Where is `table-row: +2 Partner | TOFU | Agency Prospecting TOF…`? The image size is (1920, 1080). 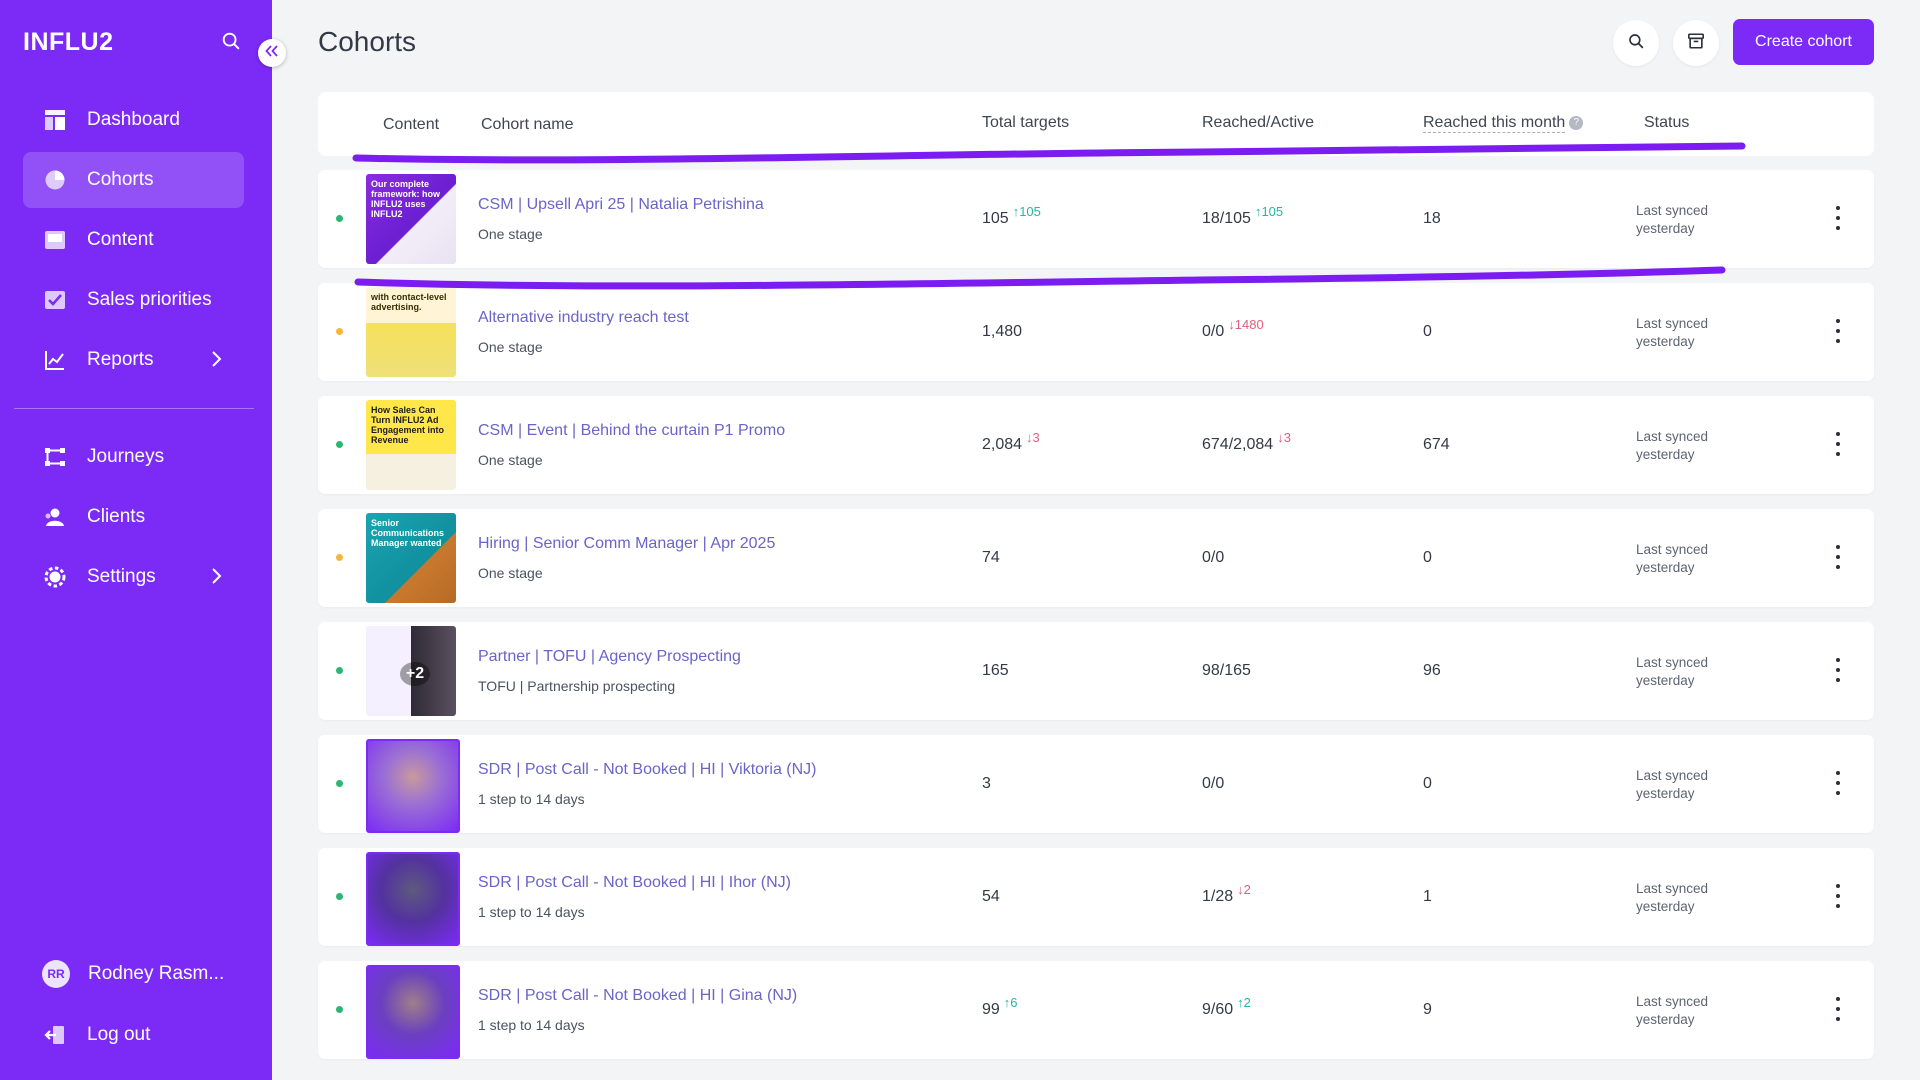 table-row: +2 Partner | TOFU | Agency Prospecting TOF… is located at coordinates (1096, 671).